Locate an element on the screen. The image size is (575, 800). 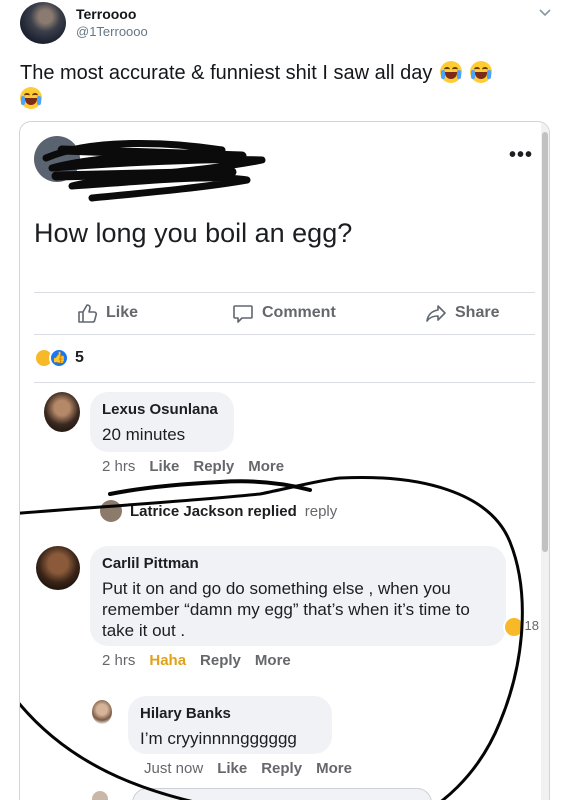
replies-summary: Latrice Jackson replied reply is located at coordinates (218, 511).